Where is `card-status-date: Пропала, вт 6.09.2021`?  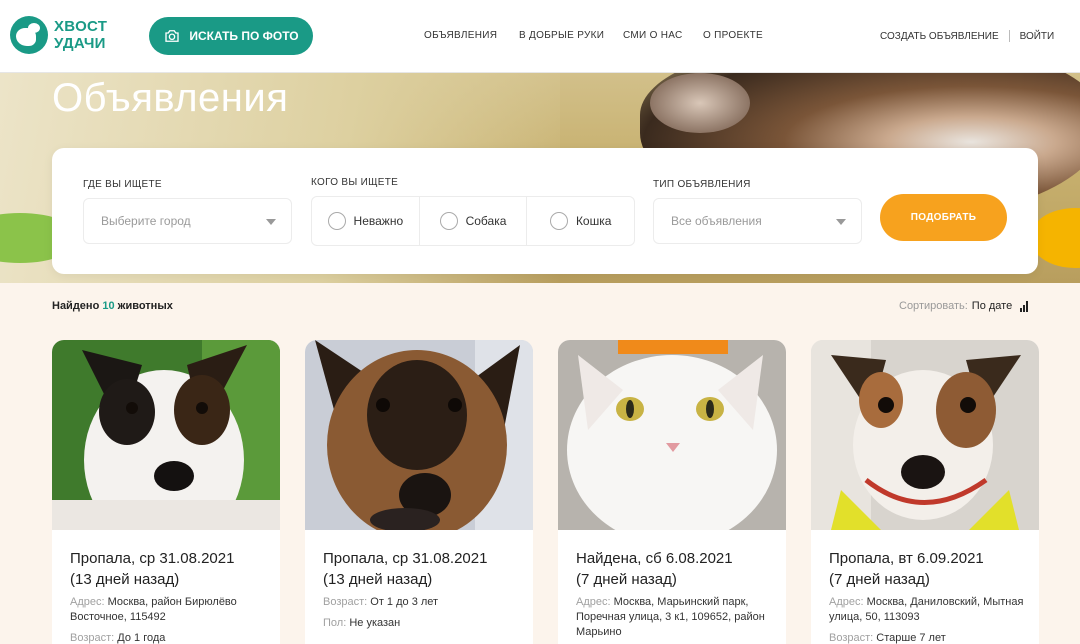
card-status-date: Пропала, вт 6.09.2021 is located at coordinates (906, 558).